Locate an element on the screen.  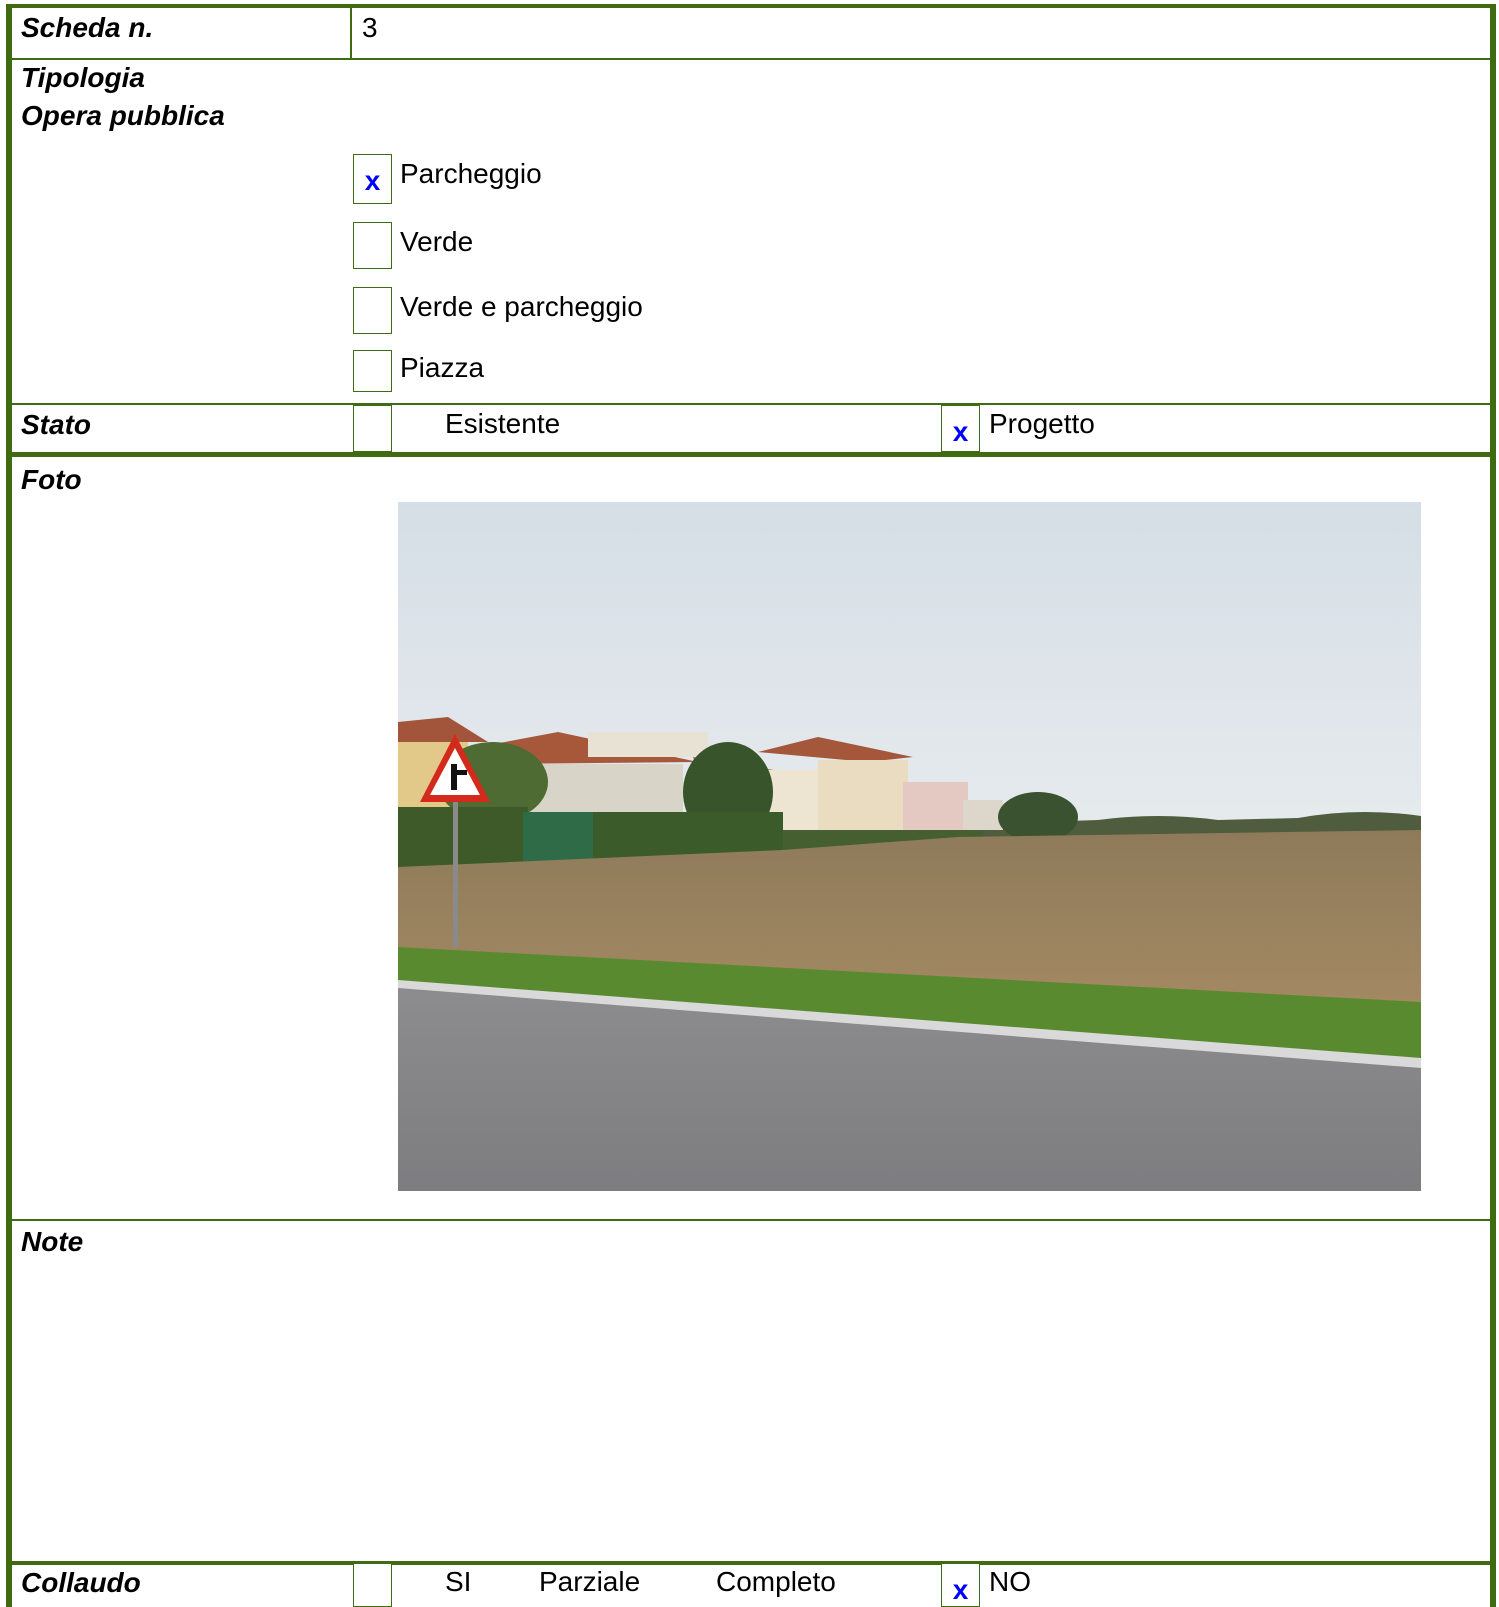
scheda-number: 3 is located at coordinates (370, 27).